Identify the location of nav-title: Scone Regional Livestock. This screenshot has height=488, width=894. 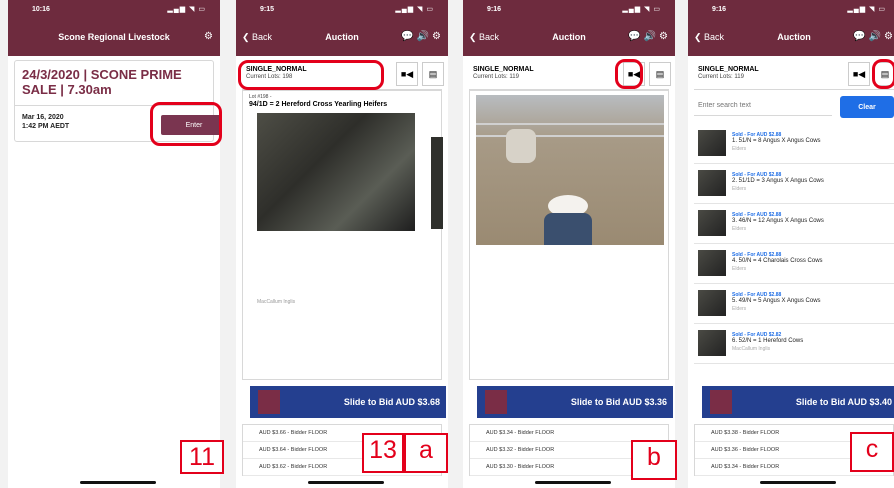
(114, 37).